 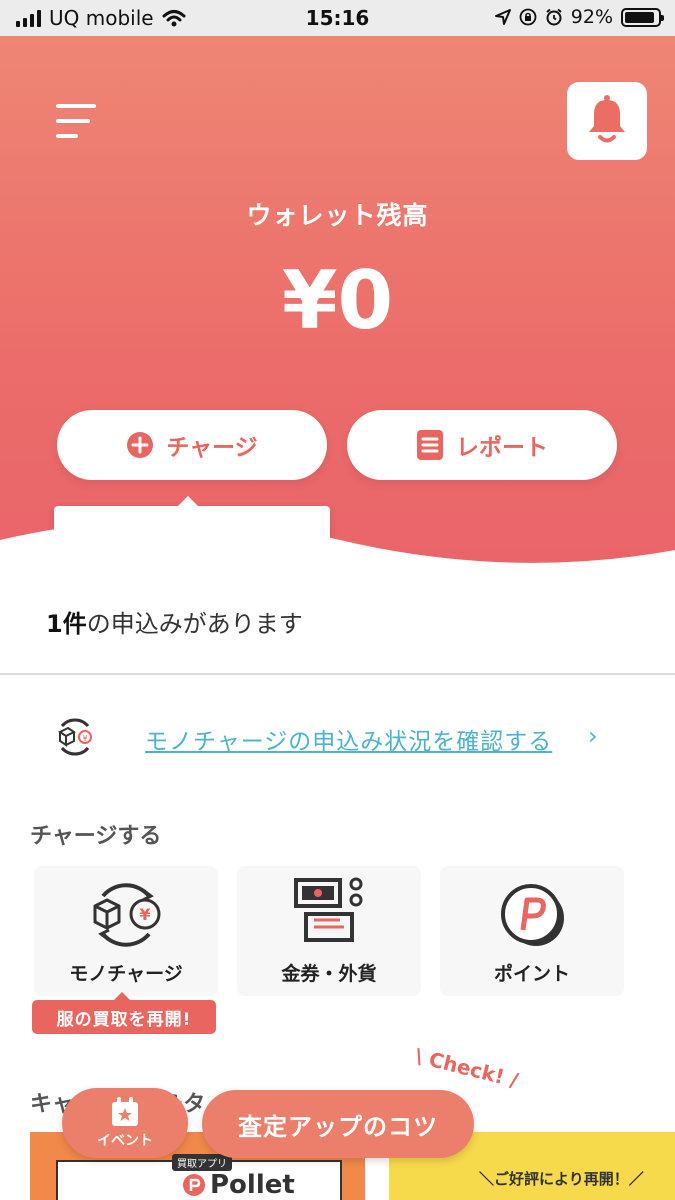 I want to click on header-wave, so click(x=337, y=555).